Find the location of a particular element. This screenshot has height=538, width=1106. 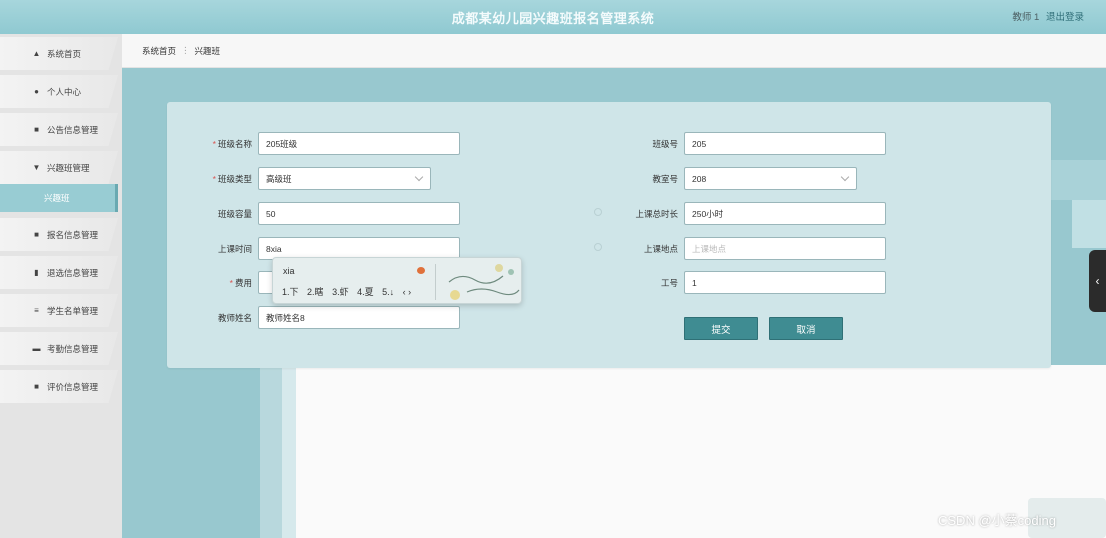

user-icon: ● is located at coordinates (36, 91).